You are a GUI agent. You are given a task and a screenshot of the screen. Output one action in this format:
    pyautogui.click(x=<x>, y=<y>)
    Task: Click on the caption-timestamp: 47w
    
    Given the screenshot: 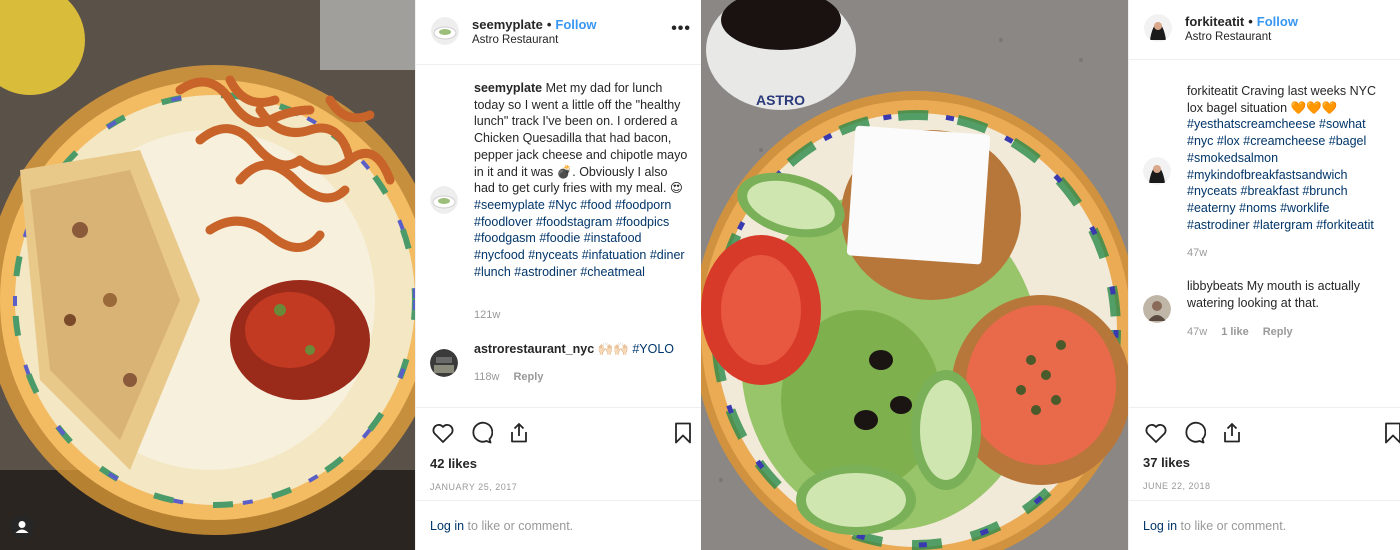 What is the action you would take?
    pyautogui.click(x=1197, y=253)
    